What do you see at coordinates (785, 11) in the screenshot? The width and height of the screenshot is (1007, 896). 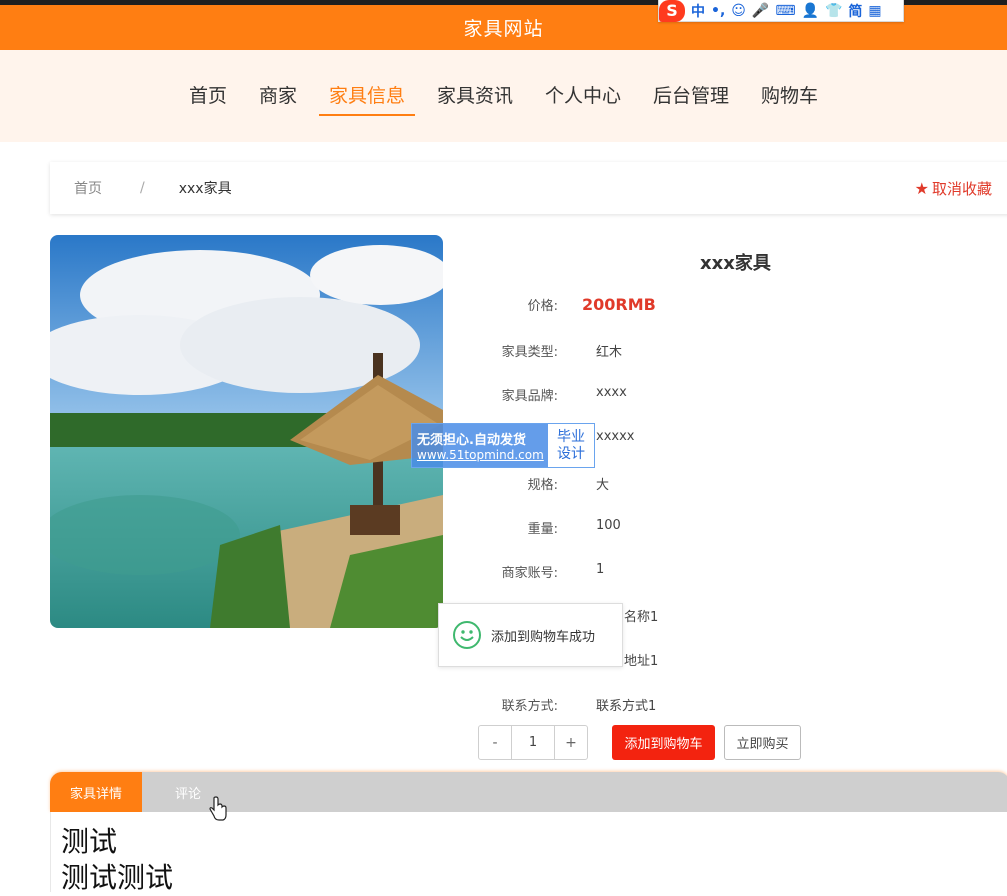 I see `ime-keyboard-icon: ⌨` at bounding box center [785, 11].